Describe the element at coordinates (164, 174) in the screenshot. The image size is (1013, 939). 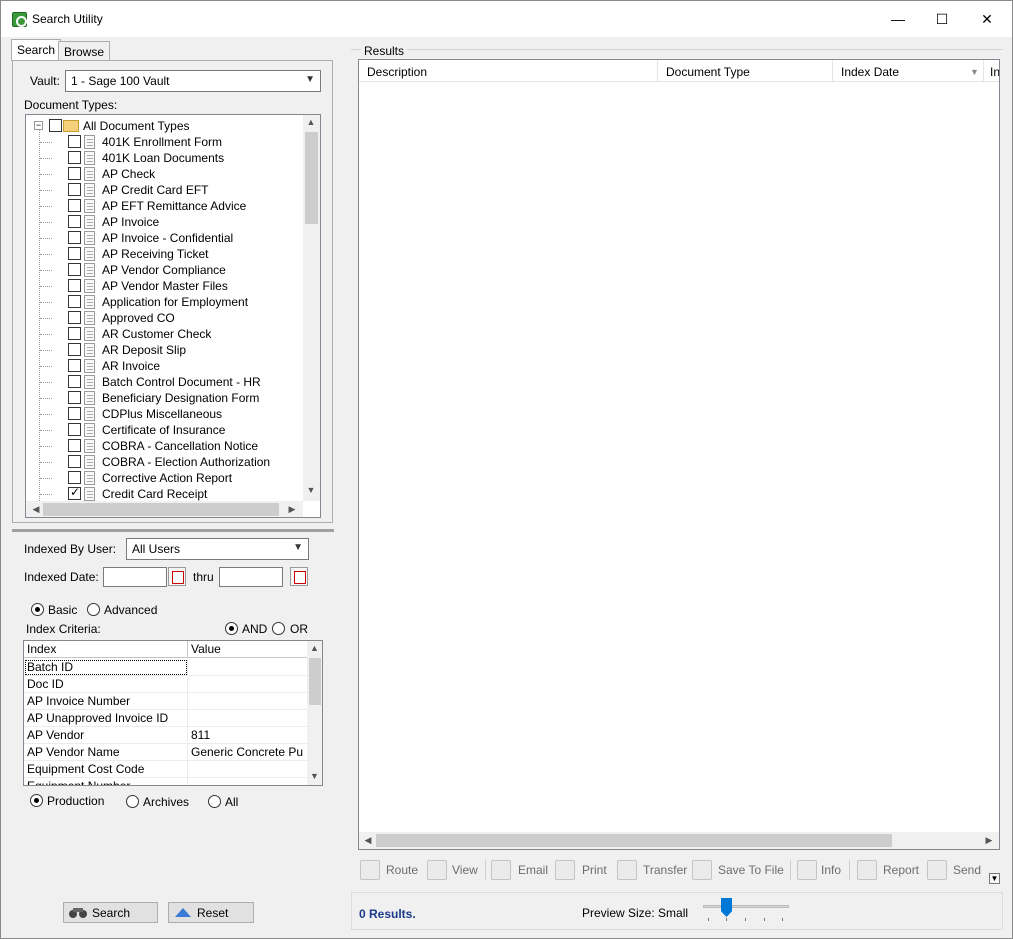
I see `tree-item: AP Check` at that location.